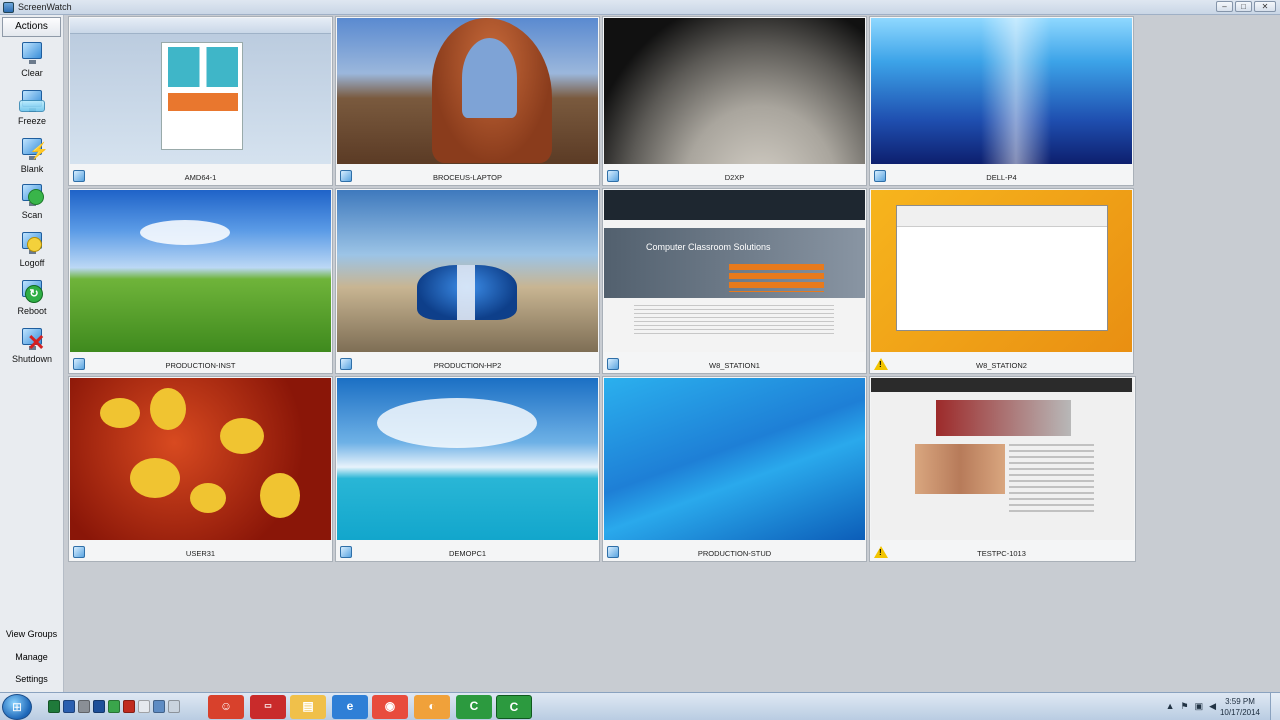  Describe the element at coordinates (32, 53) in the screenshot. I see `clear-monitor-icon` at that location.